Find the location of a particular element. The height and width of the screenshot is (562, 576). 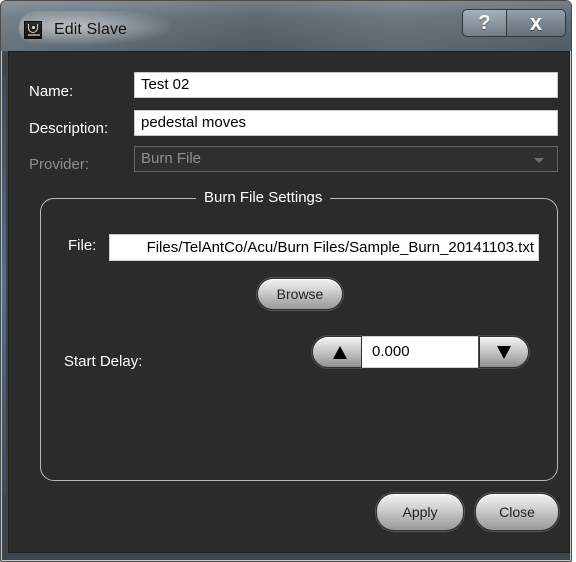

window-edge-glow is located at coordinates (3, 285).